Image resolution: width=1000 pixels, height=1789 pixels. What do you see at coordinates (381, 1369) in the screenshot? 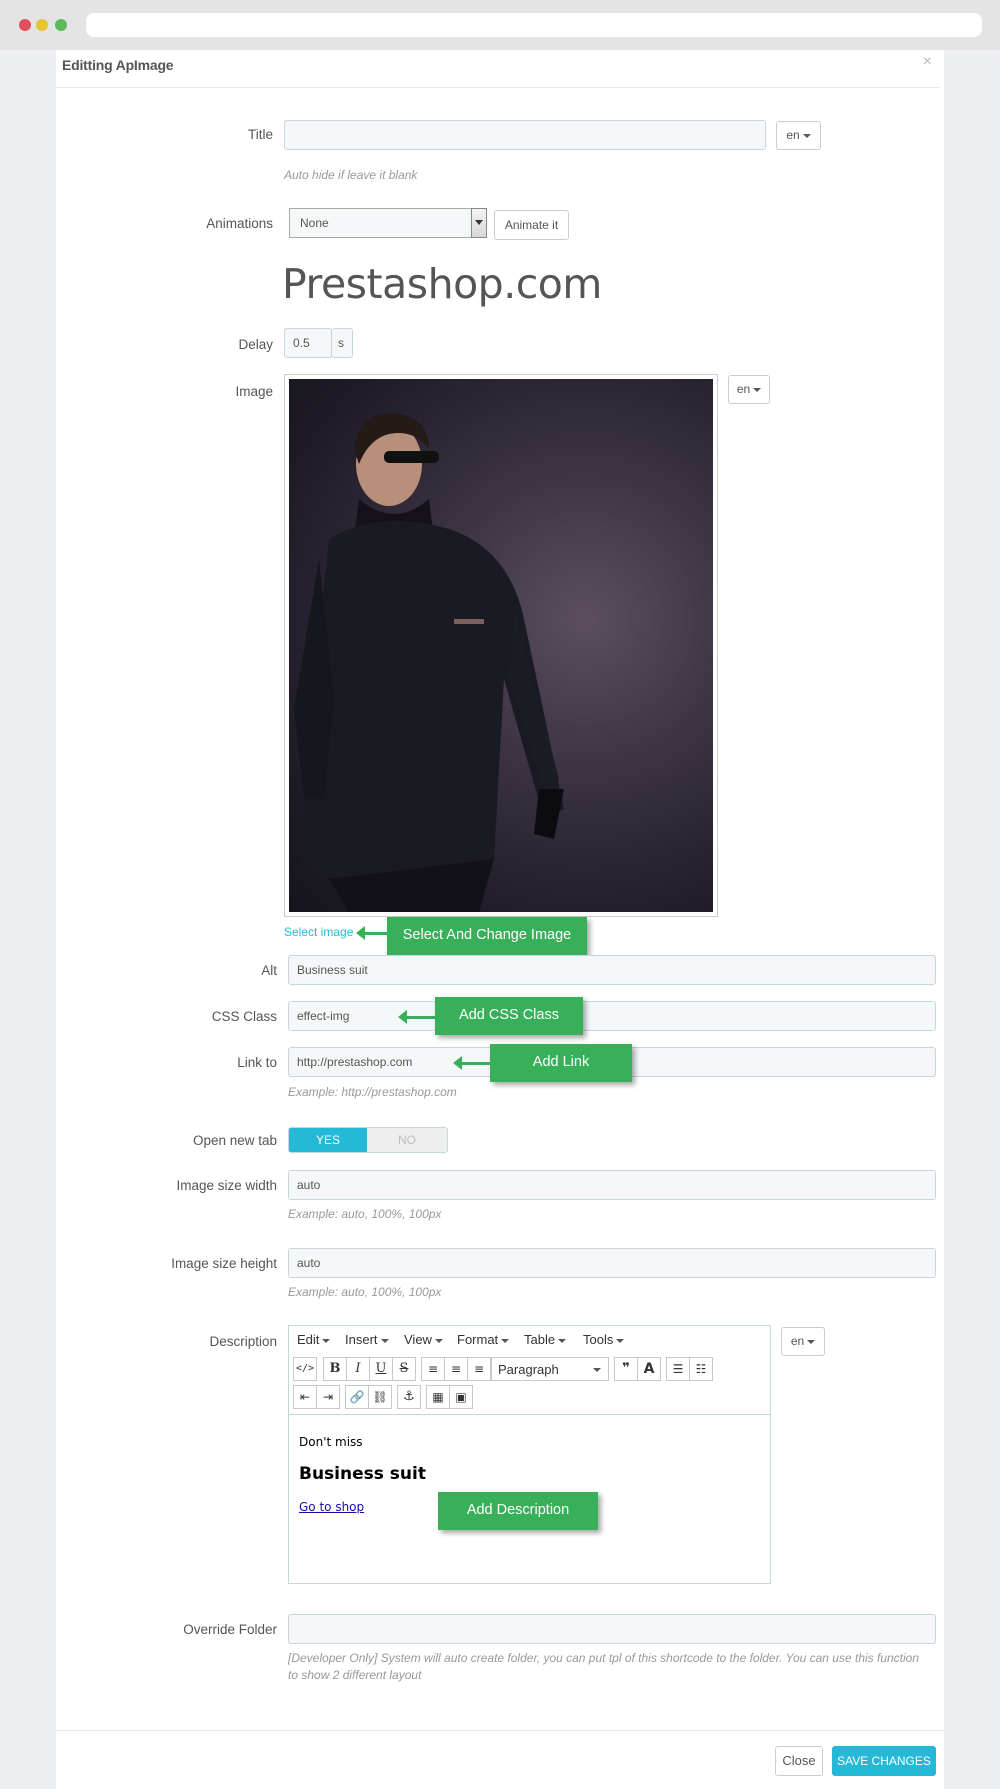
I see `underline-icon: U` at bounding box center [381, 1369].